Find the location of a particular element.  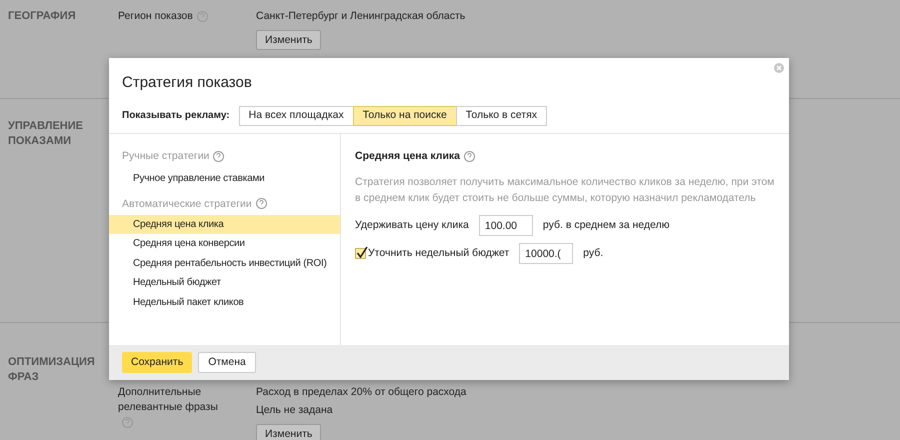

placement-tab: На всех площадках is located at coordinates (296, 116).